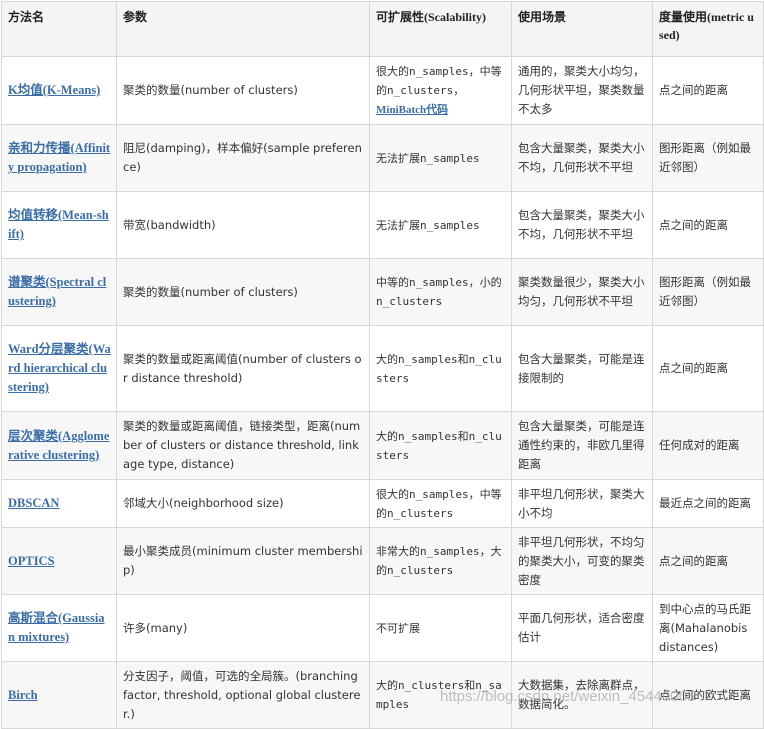 This screenshot has width=764, height=729. Describe the element at coordinates (708, 695) in the screenshot. I see `metric-cell: 点之间的欧式距离` at that location.